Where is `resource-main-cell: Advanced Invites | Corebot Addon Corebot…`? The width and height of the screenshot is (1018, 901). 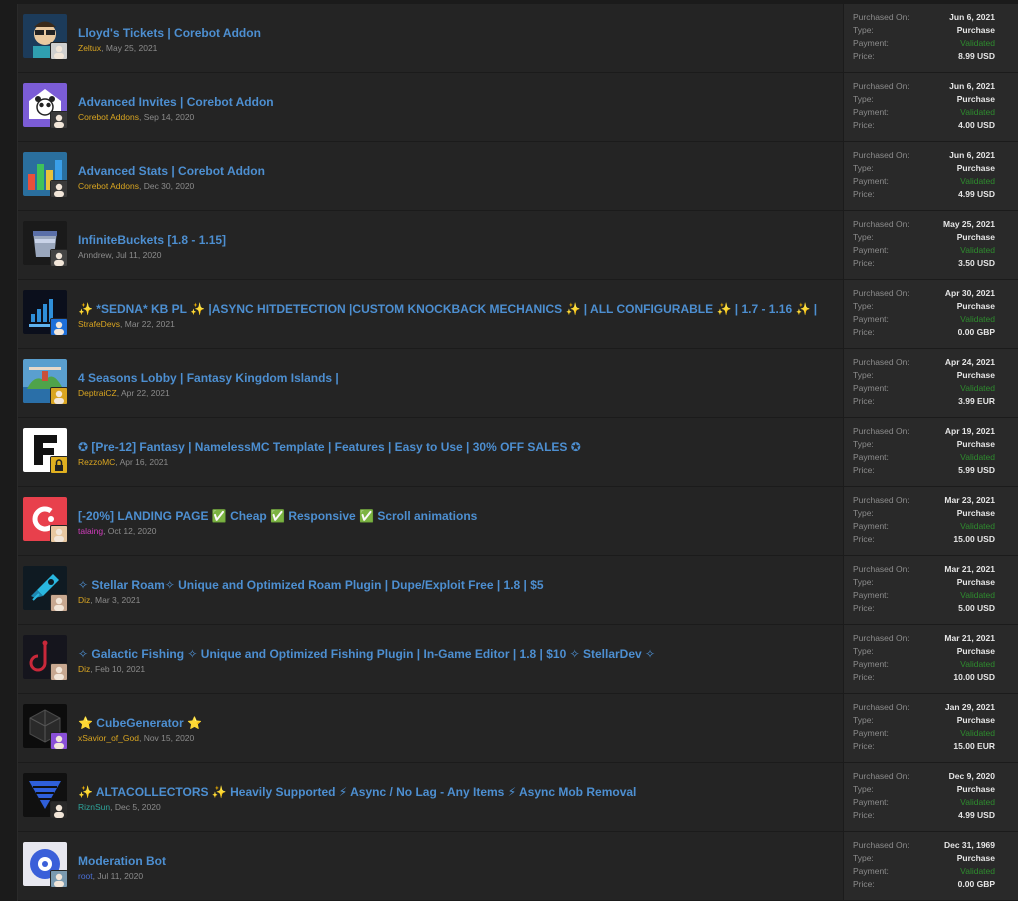 resource-main-cell: Advanced Invites | Corebot Addon Corebot… is located at coordinates (457, 107).